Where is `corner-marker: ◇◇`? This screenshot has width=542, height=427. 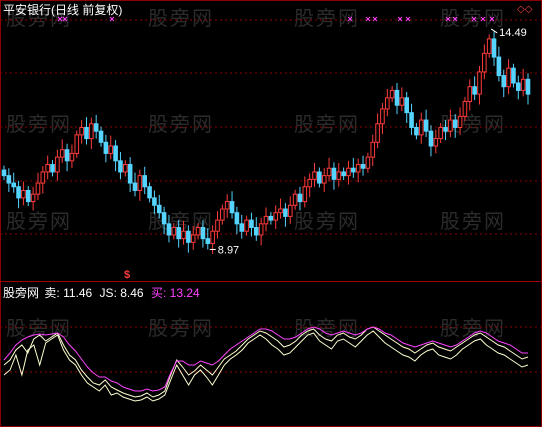 corner-marker: ◇◇ is located at coordinates (524, 10).